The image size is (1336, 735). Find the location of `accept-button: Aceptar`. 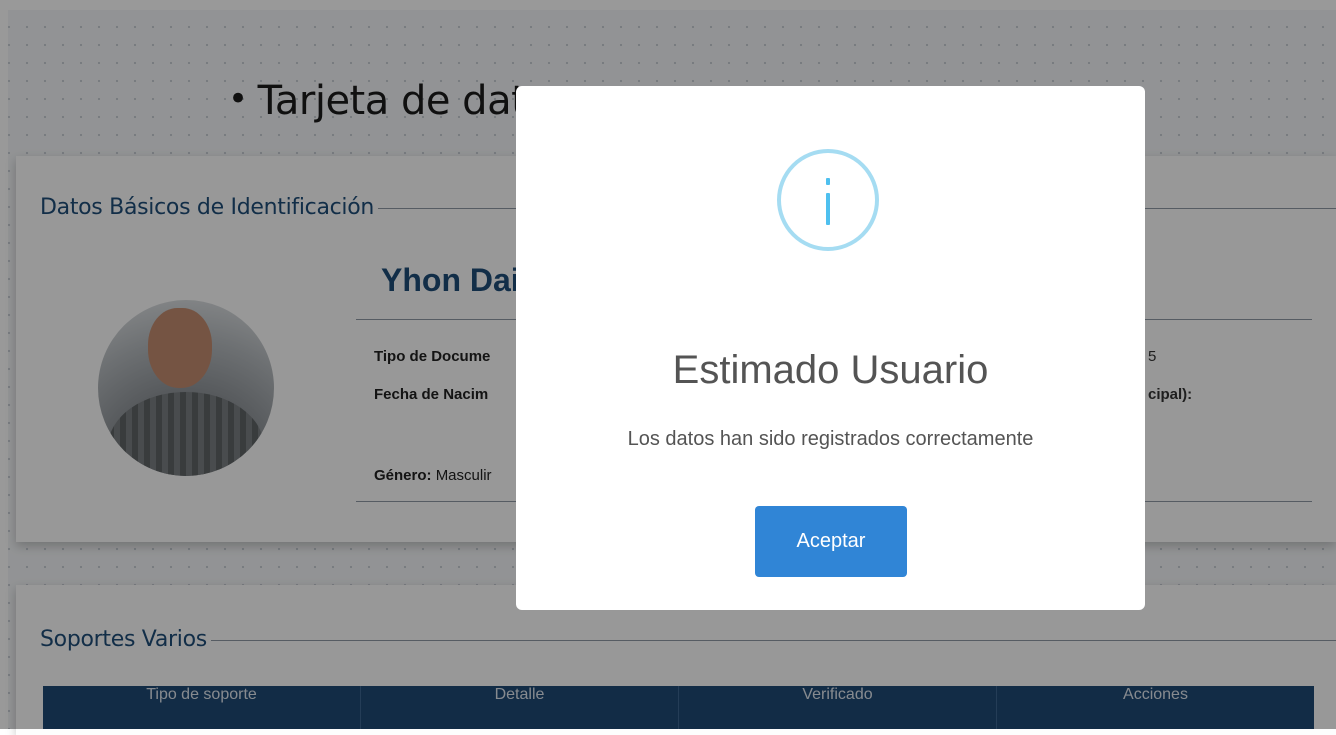

accept-button: Aceptar is located at coordinates (831, 541).